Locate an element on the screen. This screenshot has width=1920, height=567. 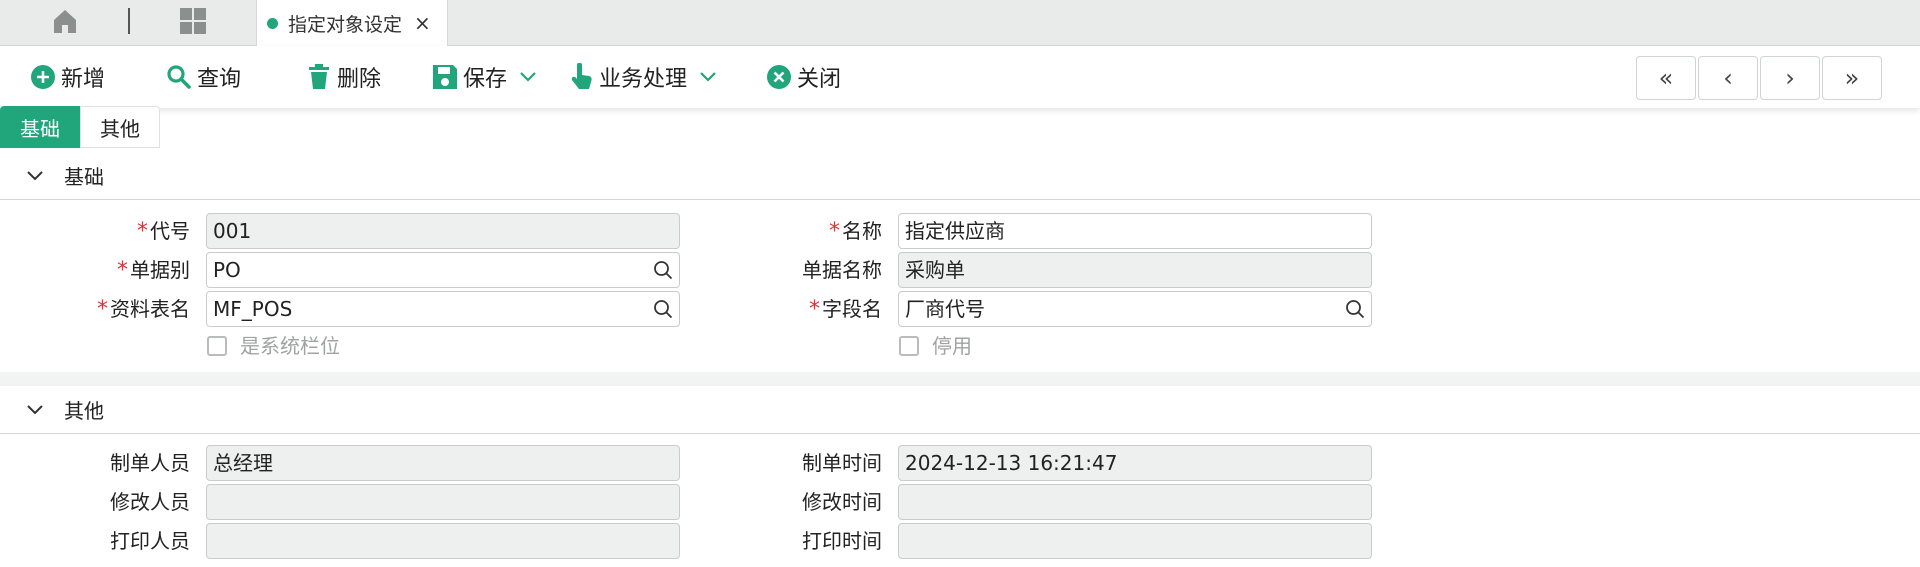
modifier-field is located at coordinates (443, 502).